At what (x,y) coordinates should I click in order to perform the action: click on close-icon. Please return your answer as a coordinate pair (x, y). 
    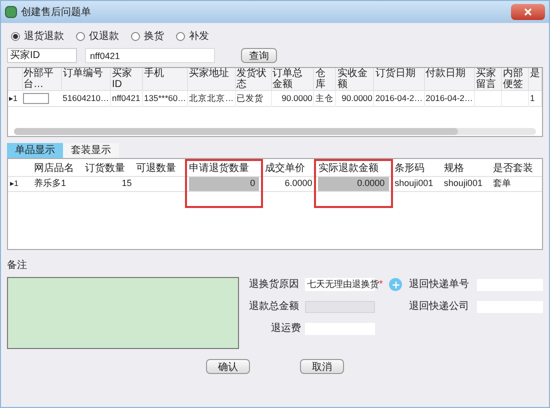
    Looking at the image, I should click on (528, 12).